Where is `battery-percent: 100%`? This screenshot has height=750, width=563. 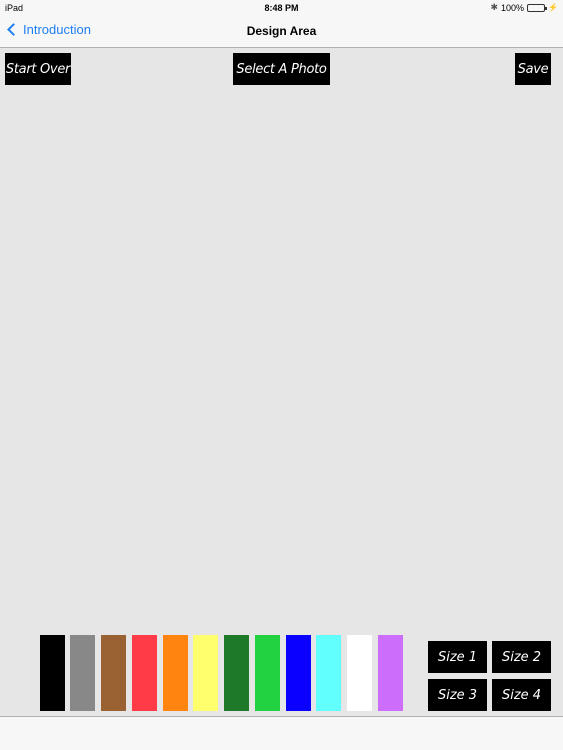
battery-percent: 100% is located at coordinates (513, 7).